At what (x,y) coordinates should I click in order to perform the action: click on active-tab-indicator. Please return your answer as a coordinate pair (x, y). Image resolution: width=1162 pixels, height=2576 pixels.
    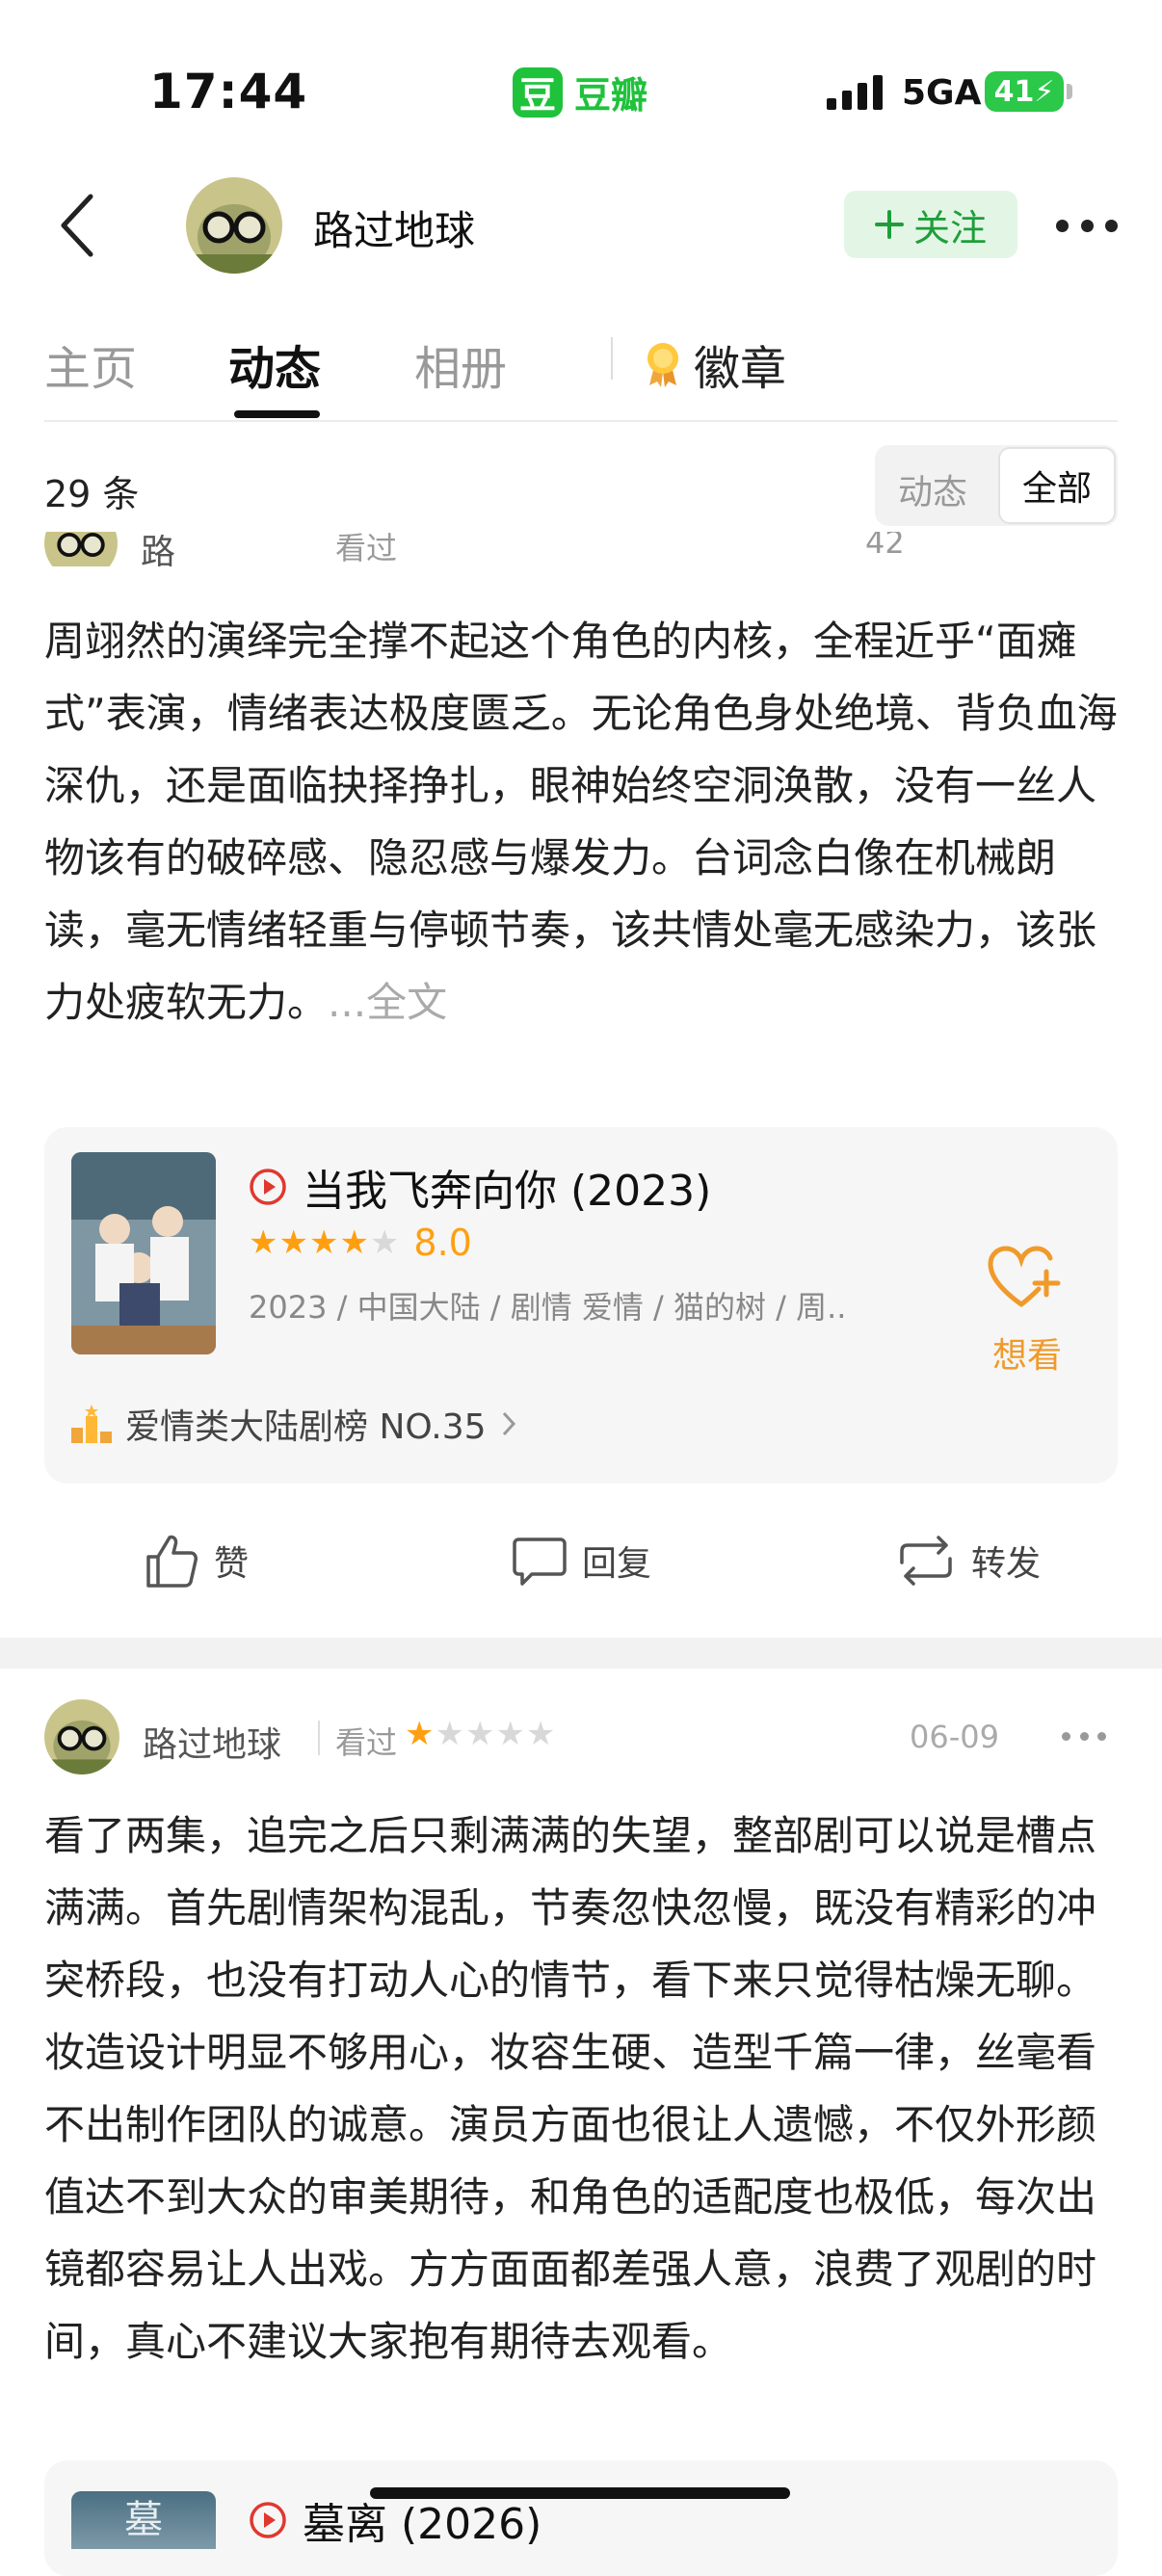
    Looking at the image, I should click on (277, 414).